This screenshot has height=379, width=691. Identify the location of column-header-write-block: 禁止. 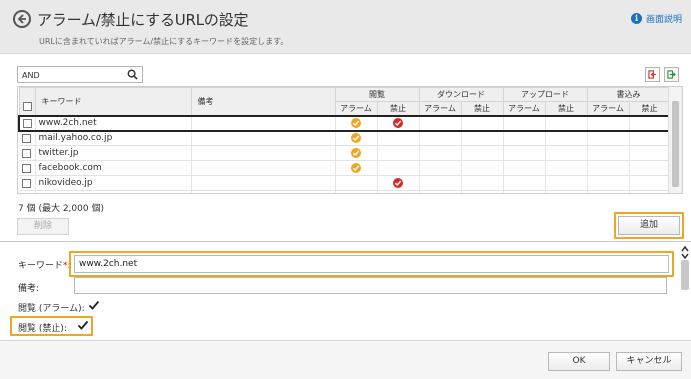
(649, 108).